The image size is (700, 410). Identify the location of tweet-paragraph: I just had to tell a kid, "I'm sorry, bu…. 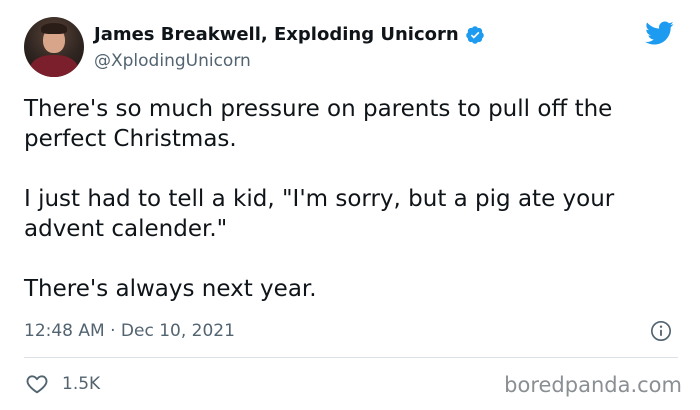
(319, 214).